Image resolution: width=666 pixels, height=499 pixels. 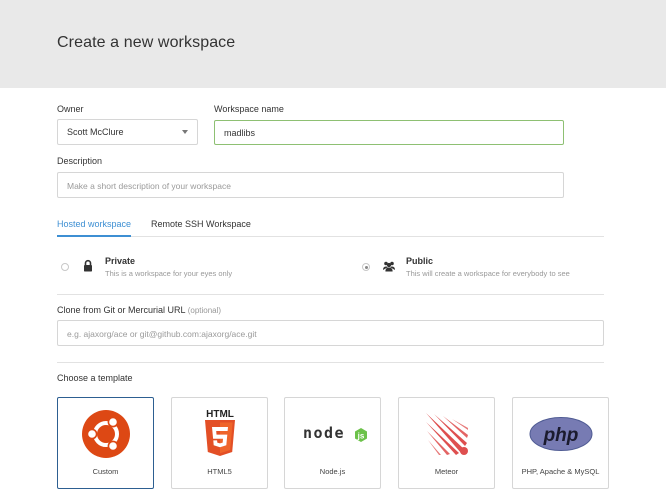 I want to click on clone-label-text: Clone from Git or Mercurial URL, so click(x=121, y=310).